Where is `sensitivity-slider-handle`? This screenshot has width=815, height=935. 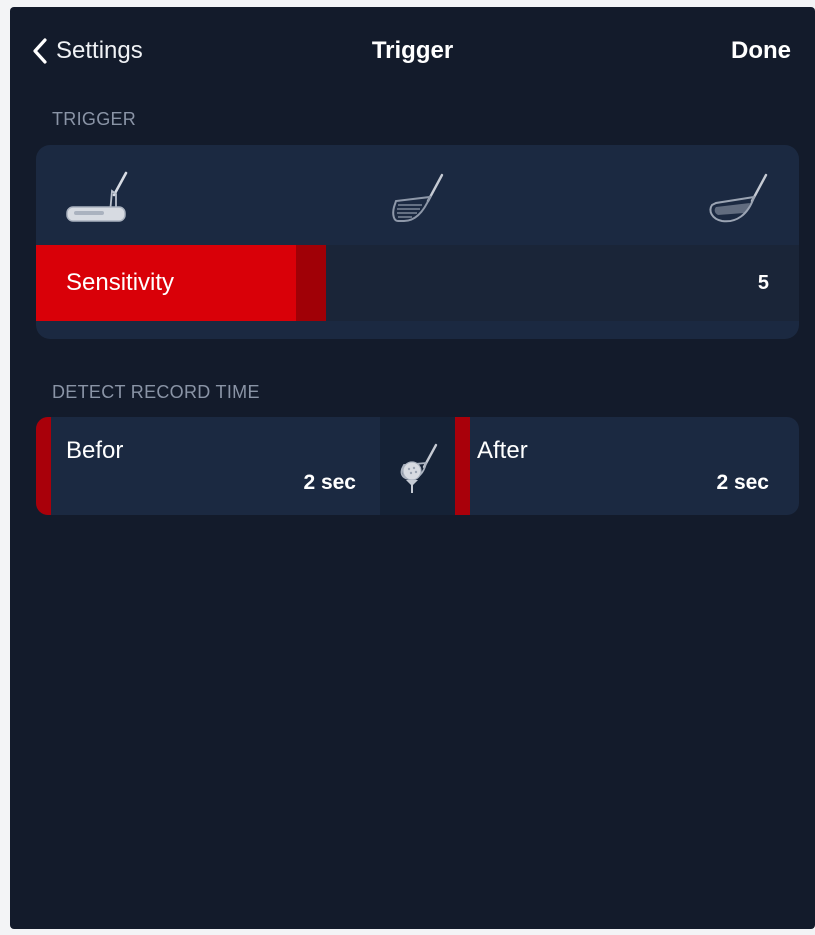 sensitivity-slider-handle is located at coordinates (311, 283).